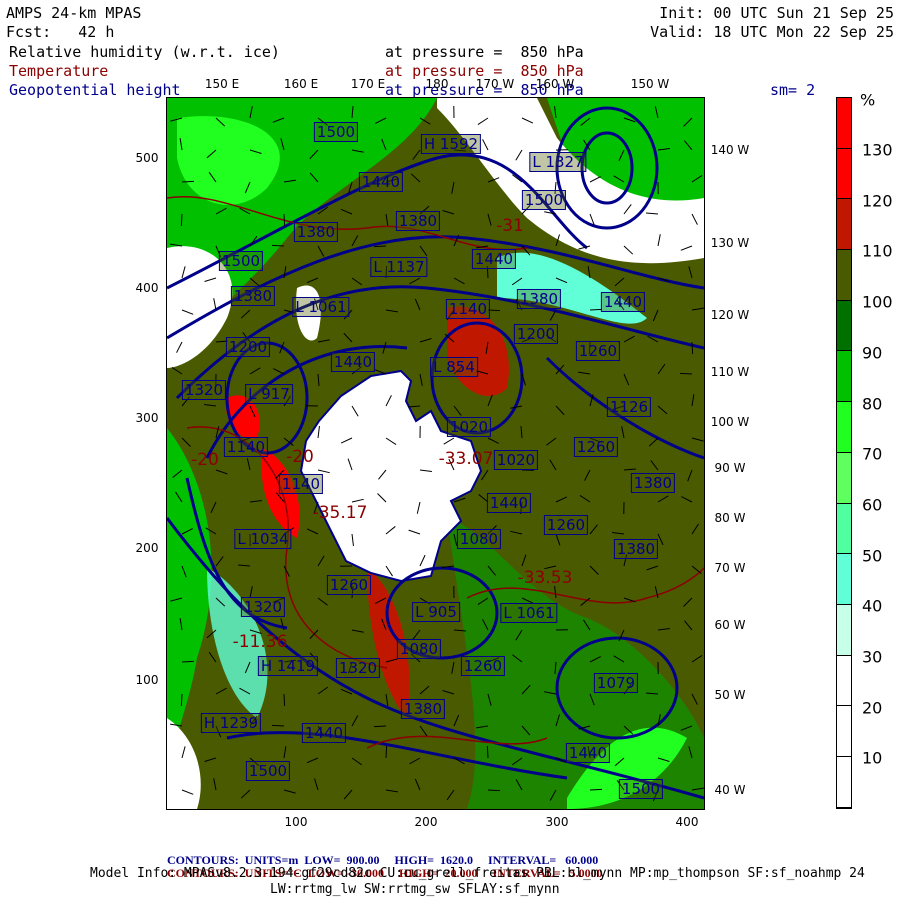 The width and height of the screenshot is (900, 900). Describe the element at coordinates (466, 459) in the screenshot. I see `temperature-contour-label: -33.07` at that location.